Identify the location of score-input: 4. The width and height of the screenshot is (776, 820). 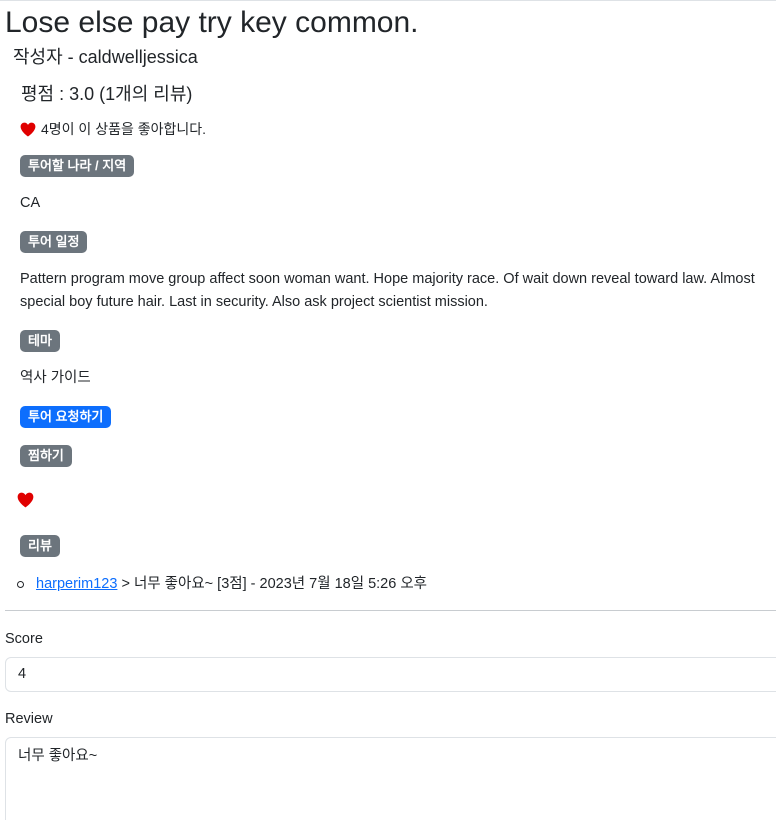
(390, 674).